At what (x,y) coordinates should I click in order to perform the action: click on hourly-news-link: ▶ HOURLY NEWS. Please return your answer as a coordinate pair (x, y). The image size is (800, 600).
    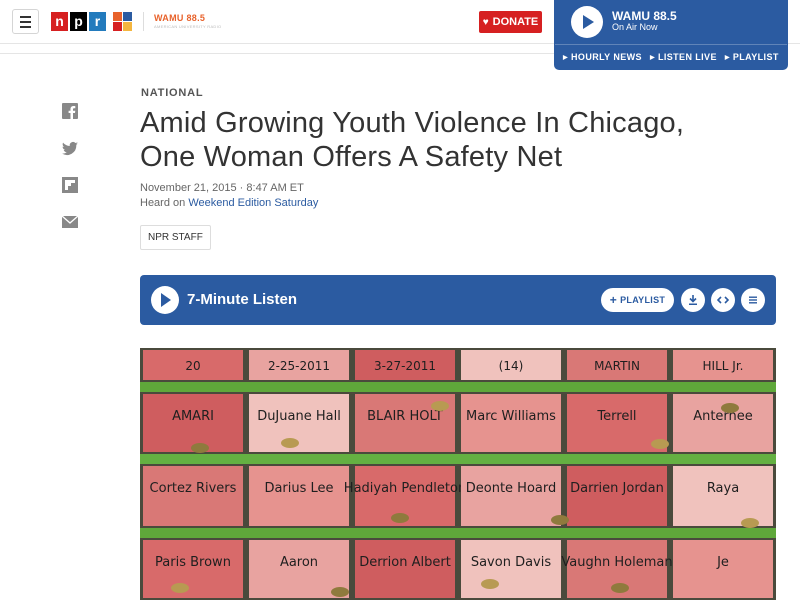
    Looking at the image, I should click on (602, 57).